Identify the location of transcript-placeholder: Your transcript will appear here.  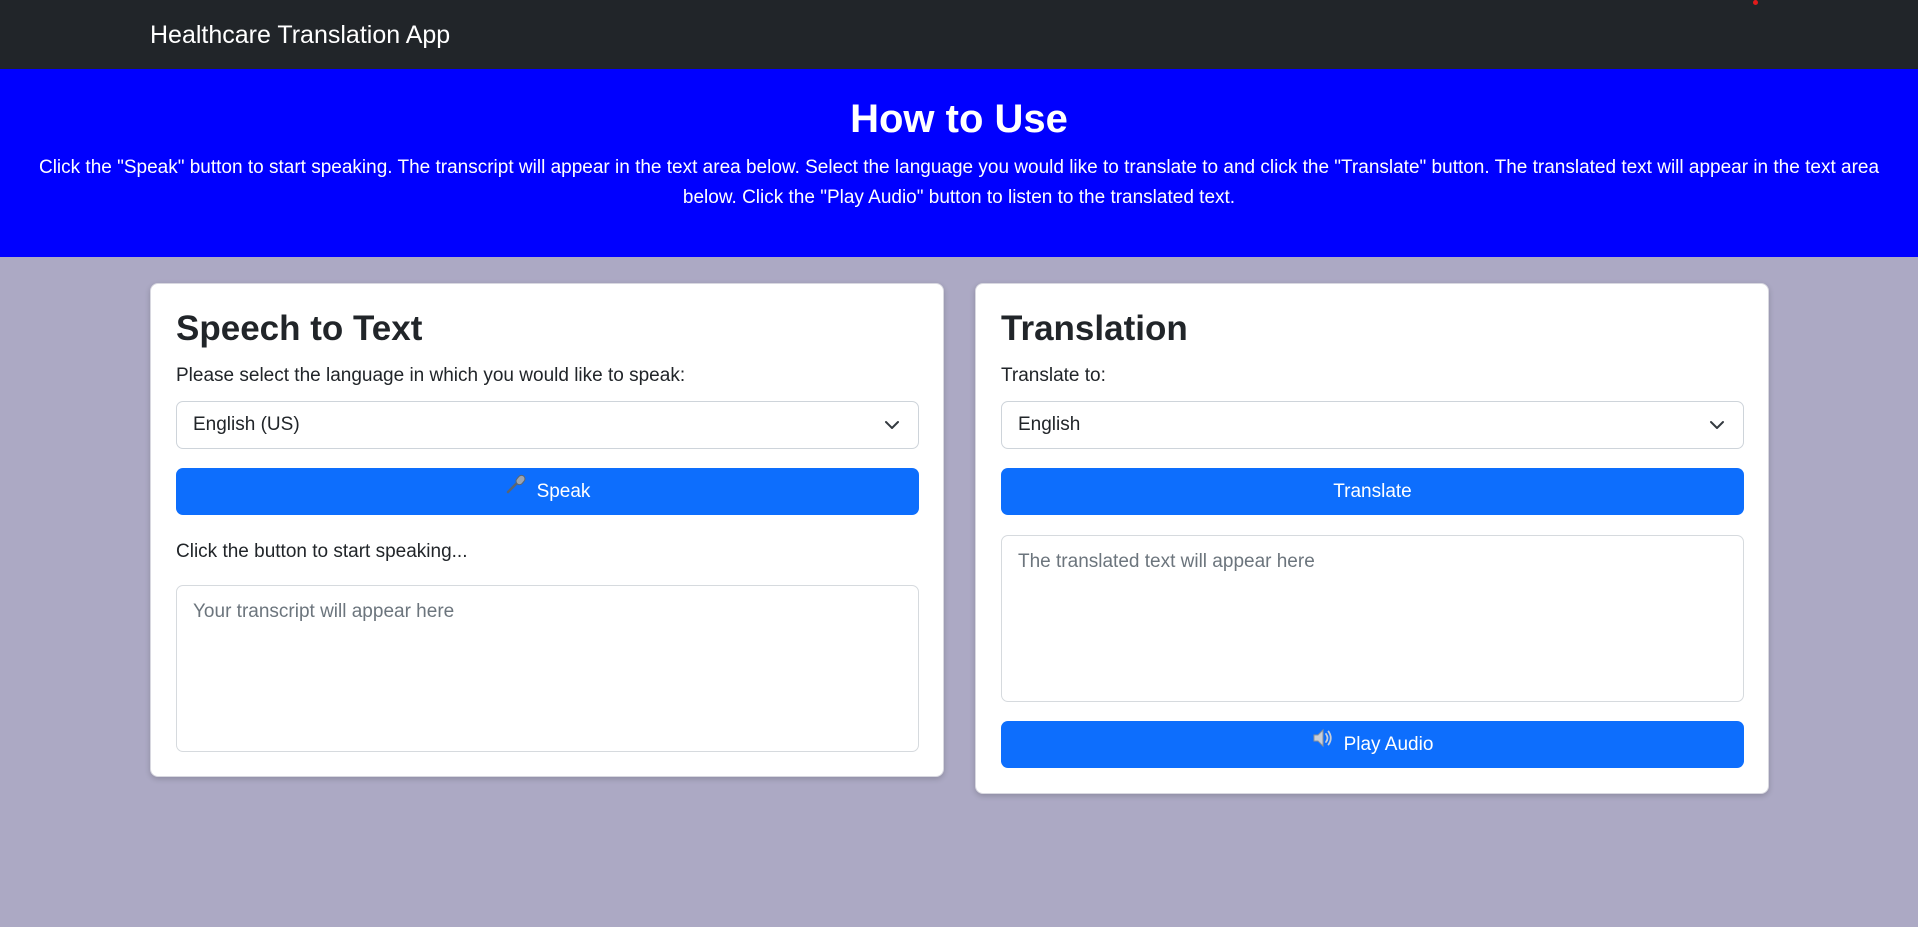
(324, 611).